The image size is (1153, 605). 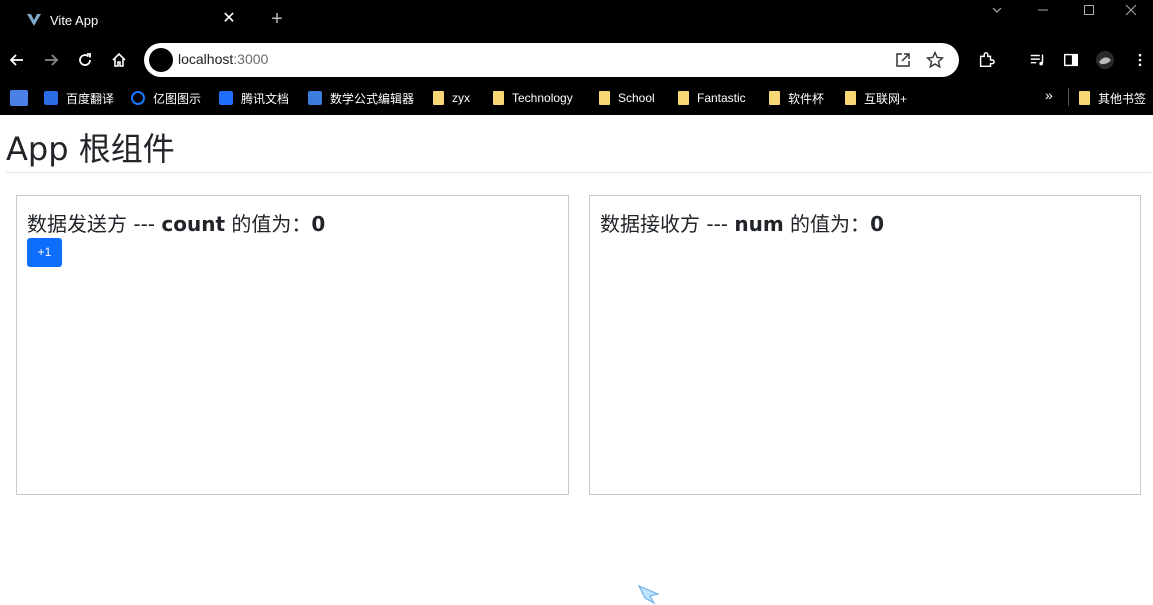 I want to click on menu-kebab-icon, so click(x=1140, y=60).